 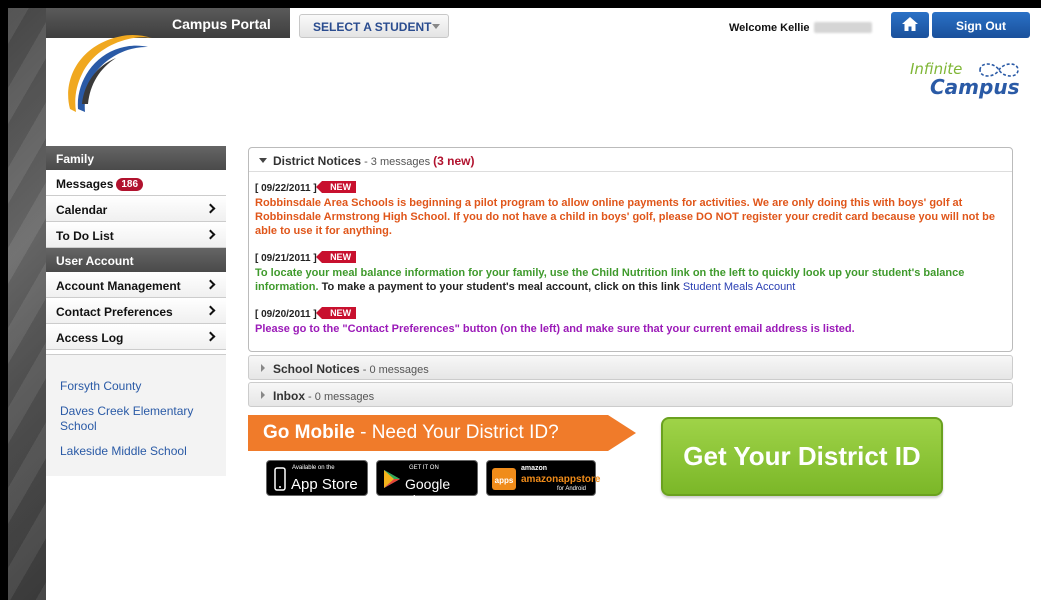 I want to click on chevron-down-icon, so click(x=436, y=26).